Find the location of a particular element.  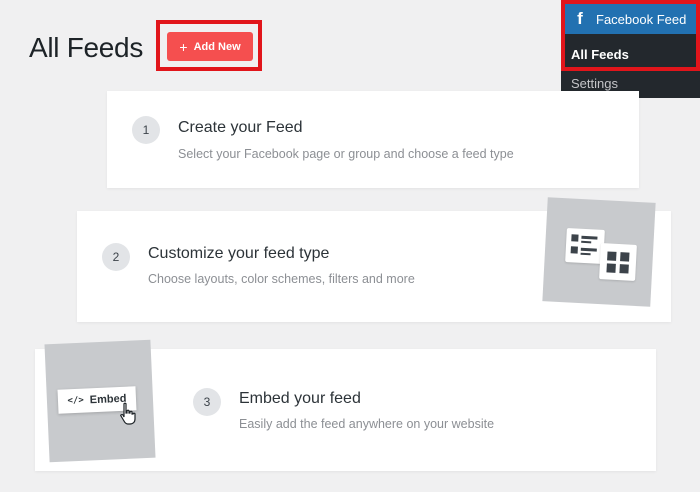

plus-icon: + is located at coordinates (183, 46).